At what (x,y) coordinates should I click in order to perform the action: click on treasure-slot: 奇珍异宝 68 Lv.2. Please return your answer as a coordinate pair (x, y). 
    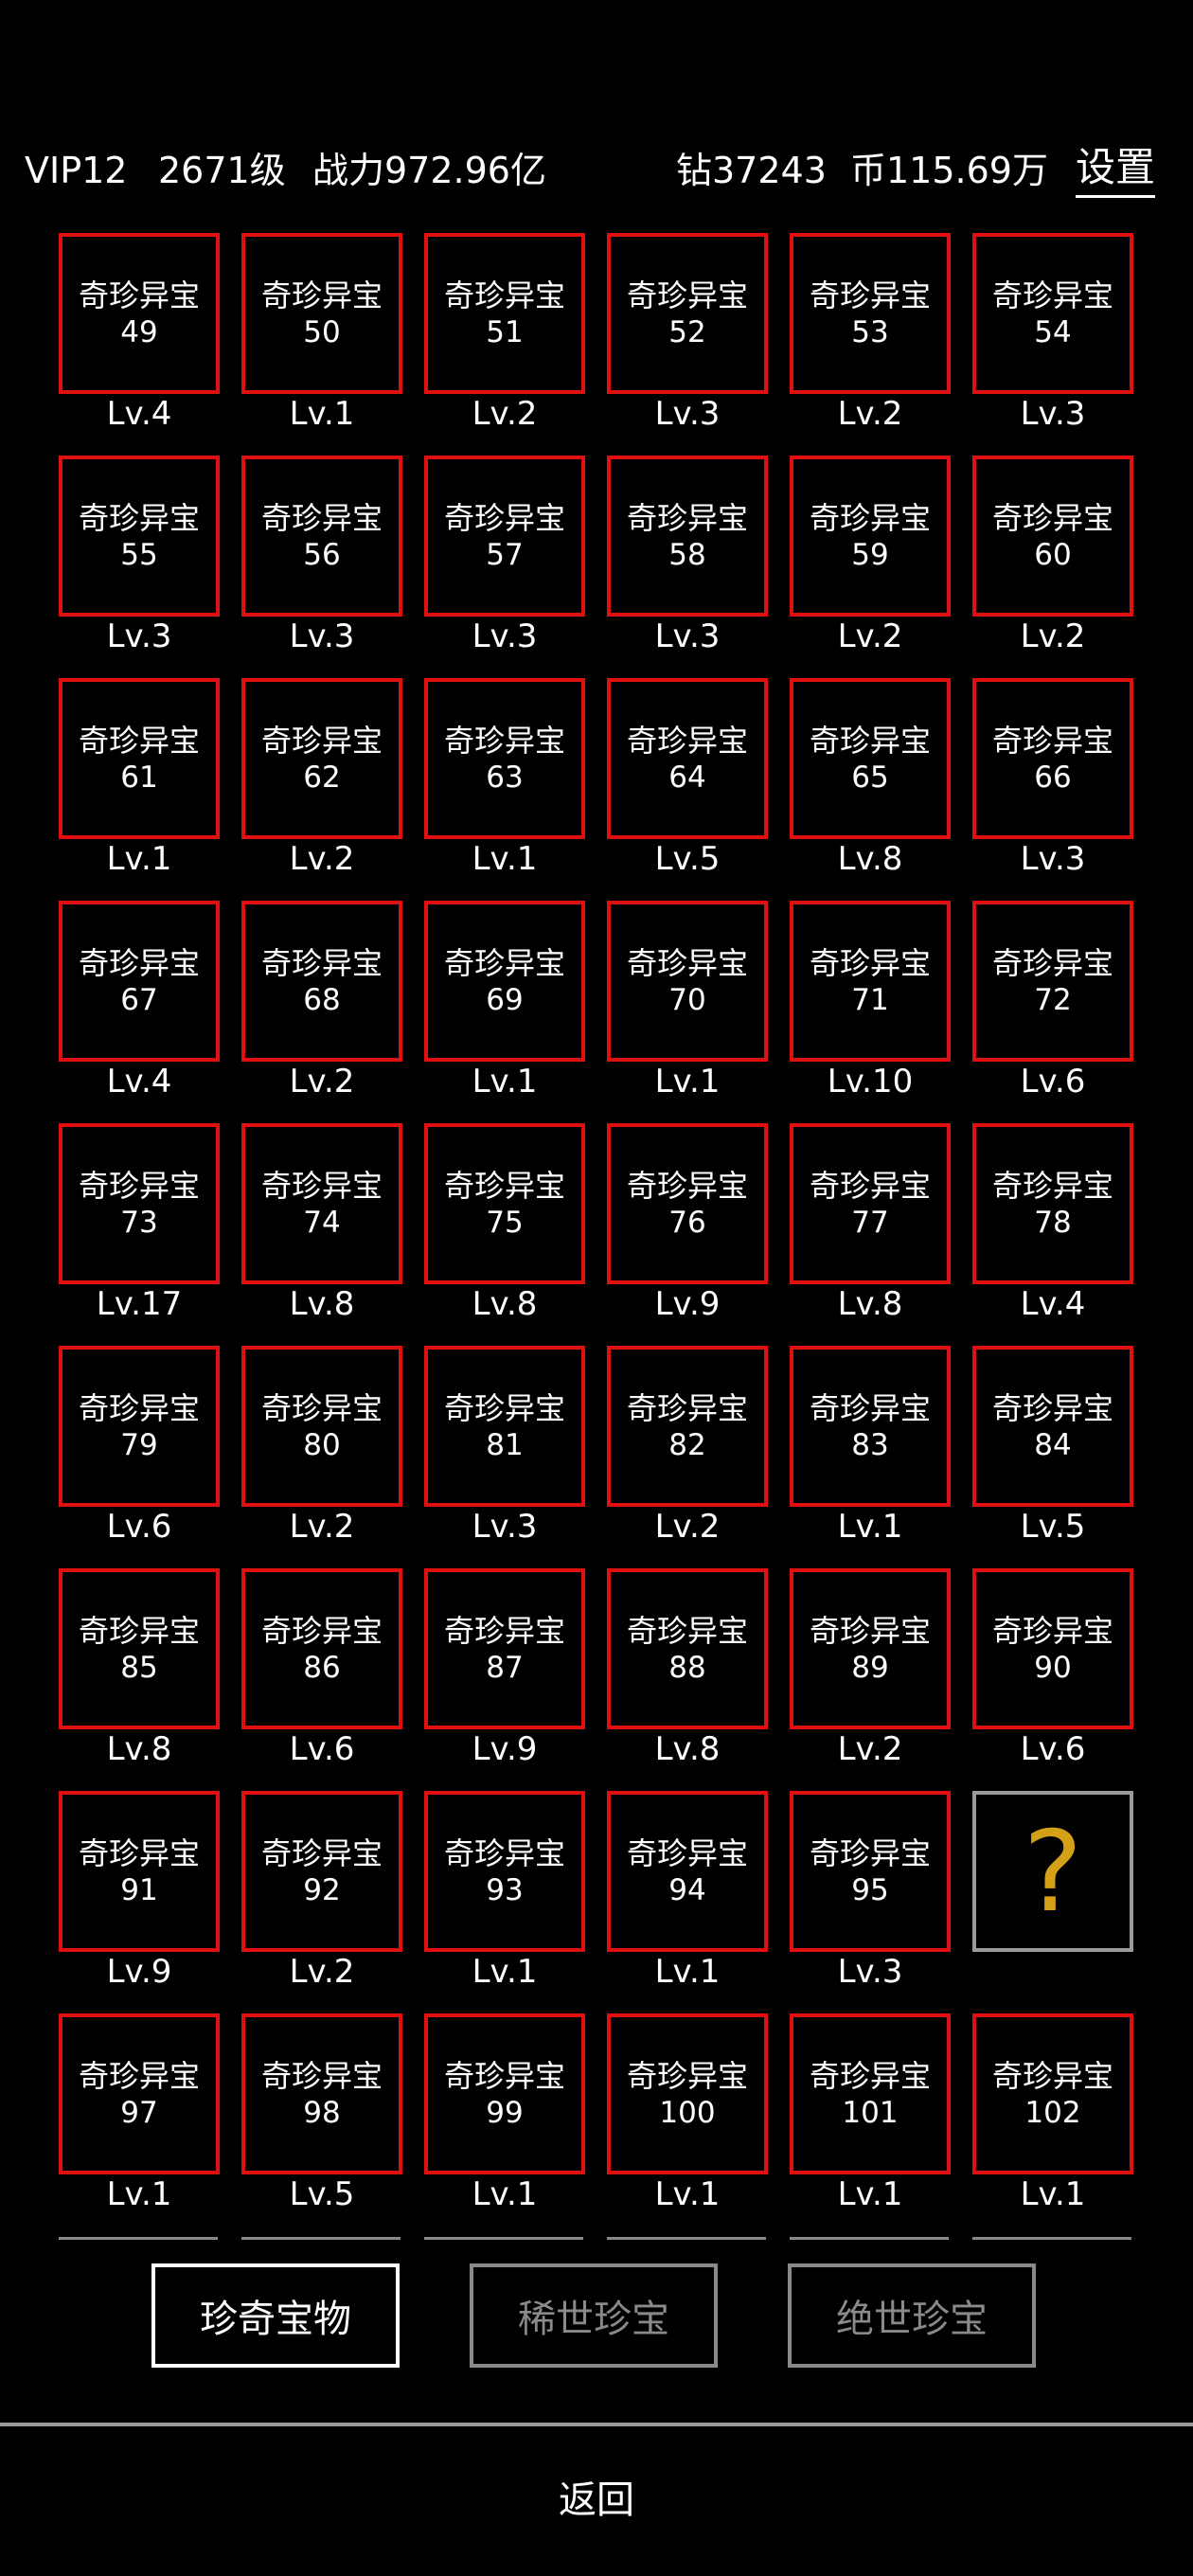
    Looking at the image, I should click on (321, 1012).